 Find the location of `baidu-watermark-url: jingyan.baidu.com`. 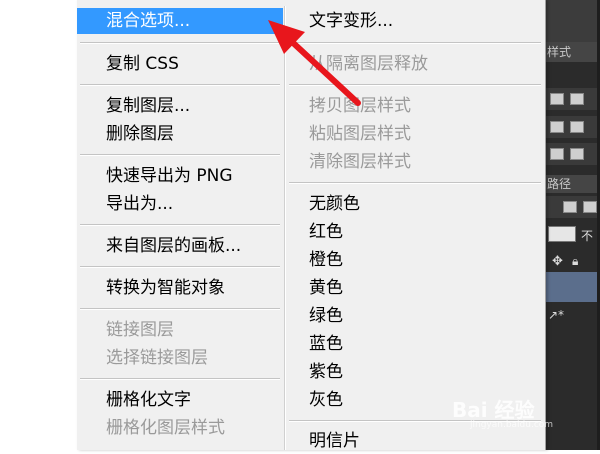

baidu-watermark-url: jingyan.baidu.com is located at coordinates (512, 425).